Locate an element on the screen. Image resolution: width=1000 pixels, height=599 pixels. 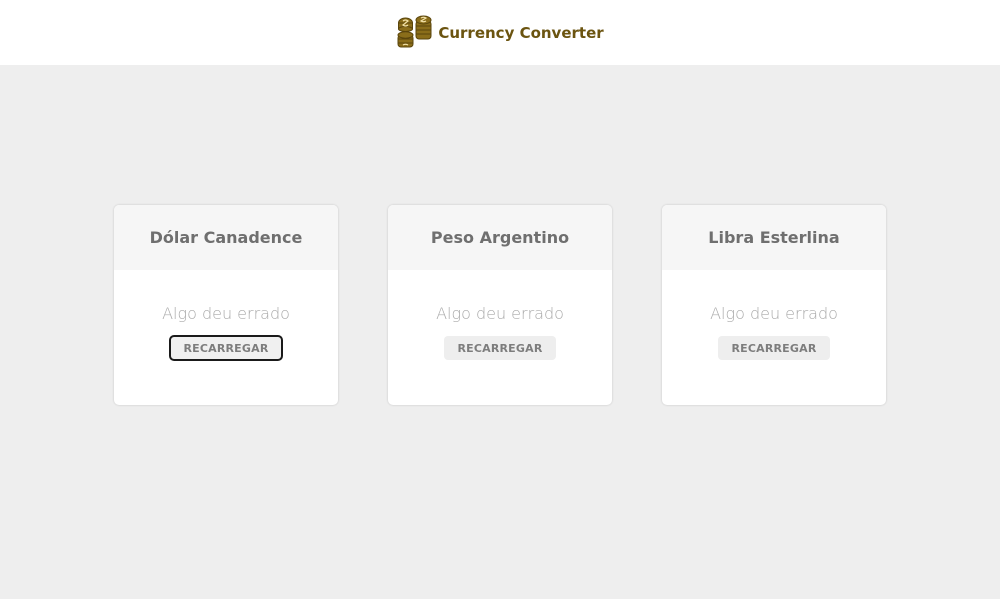
coins-icon is located at coordinates (414, 31).